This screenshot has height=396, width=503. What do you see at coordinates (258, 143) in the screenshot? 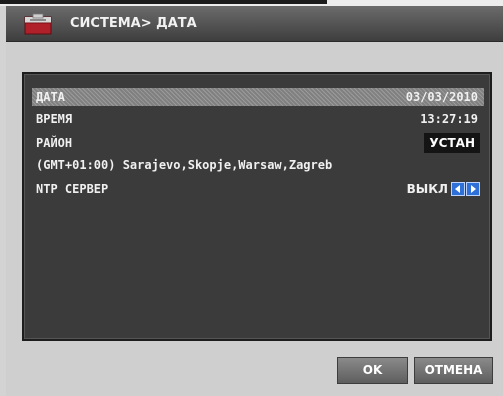
I see `zone-row: РАЙОН УСТАН` at bounding box center [258, 143].